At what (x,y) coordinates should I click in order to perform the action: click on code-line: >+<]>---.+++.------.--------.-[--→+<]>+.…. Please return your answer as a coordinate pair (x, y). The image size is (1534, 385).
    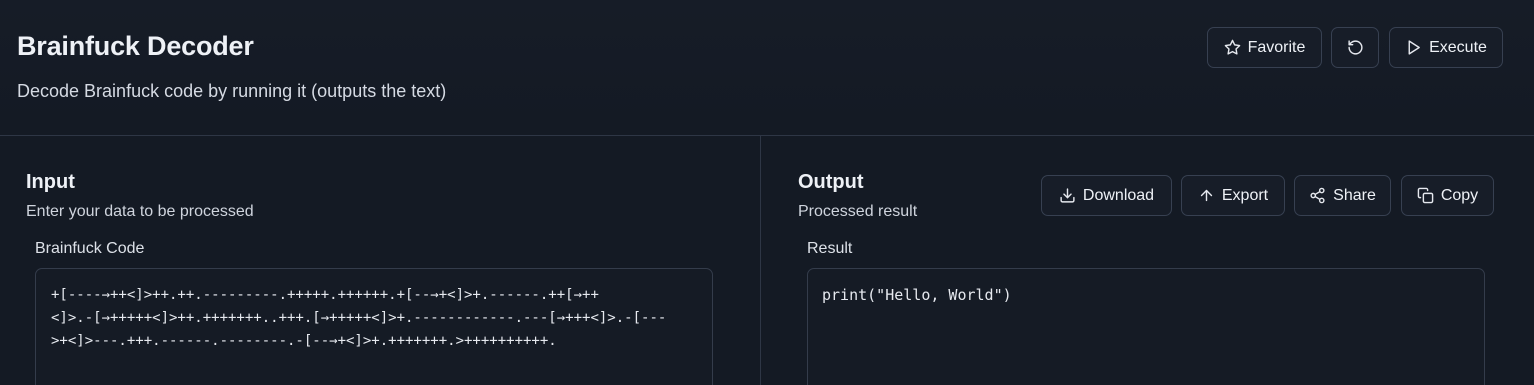
    Looking at the image, I should click on (304, 341).